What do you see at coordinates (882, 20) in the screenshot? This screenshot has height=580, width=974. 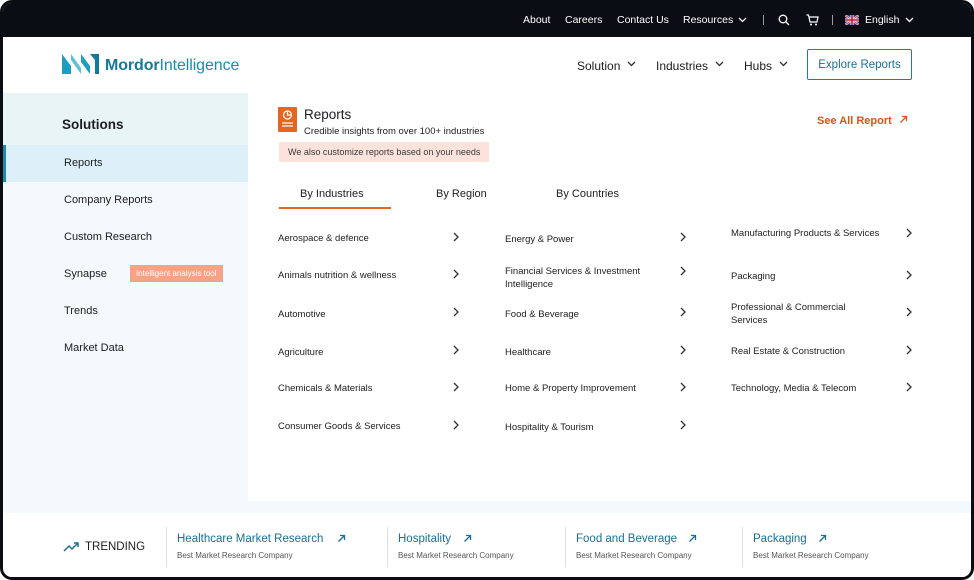 I see `language-selector: English` at bounding box center [882, 20].